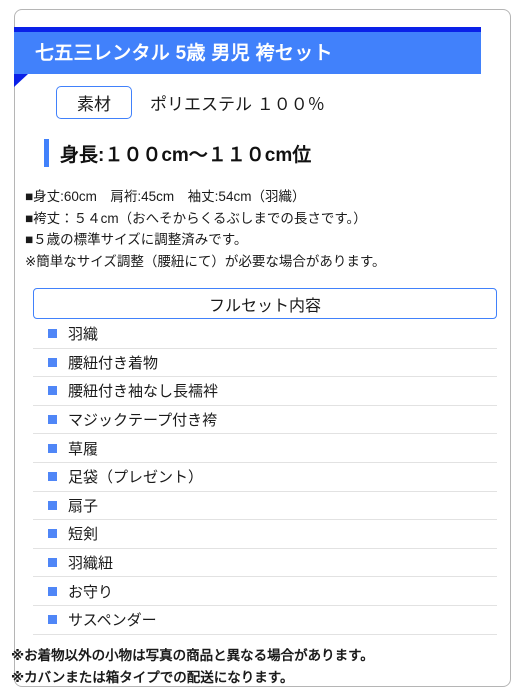 This screenshot has height=694, width=526. Describe the element at coordinates (91, 592) in the screenshot. I see `list-item-label: お守り` at that location.